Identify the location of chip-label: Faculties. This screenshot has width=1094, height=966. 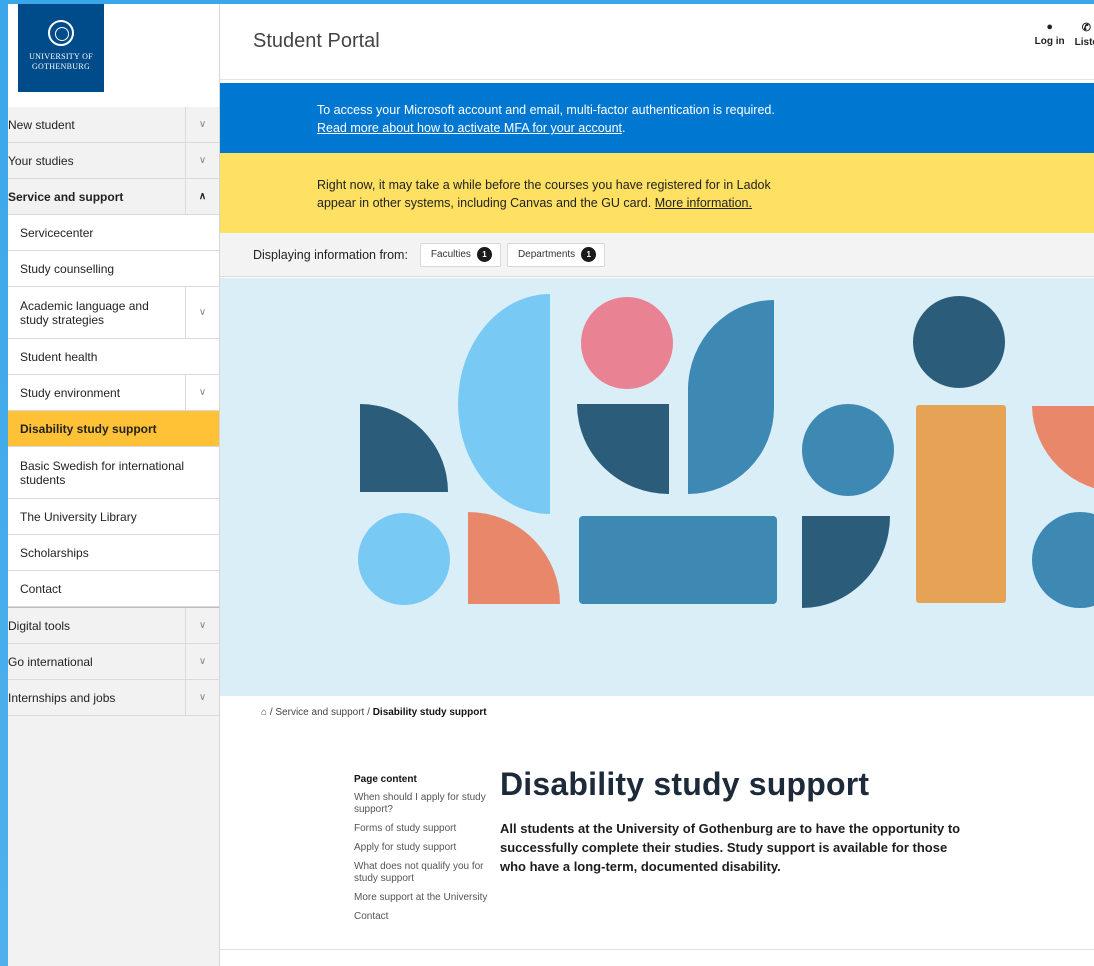
(450, 254).